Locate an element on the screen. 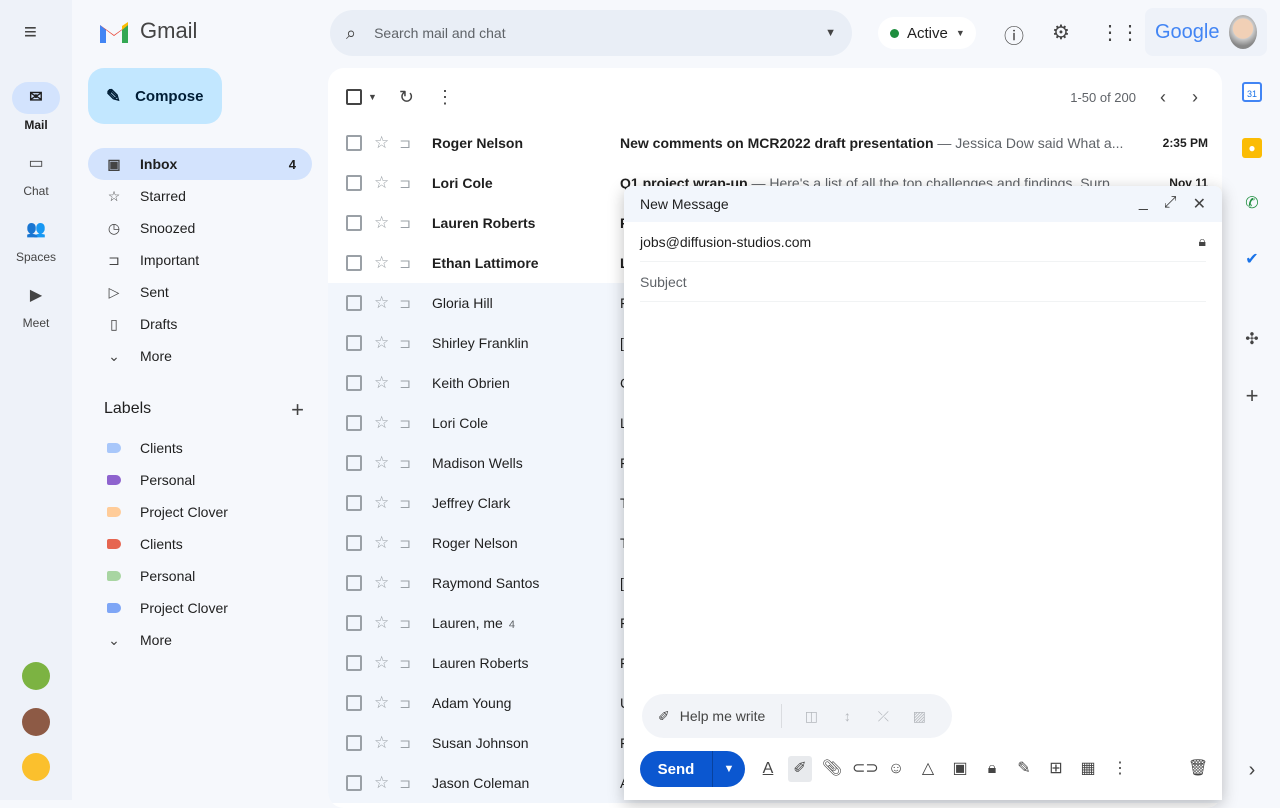  select-caret-icon: ▼ is located at coordinates (372, 97).